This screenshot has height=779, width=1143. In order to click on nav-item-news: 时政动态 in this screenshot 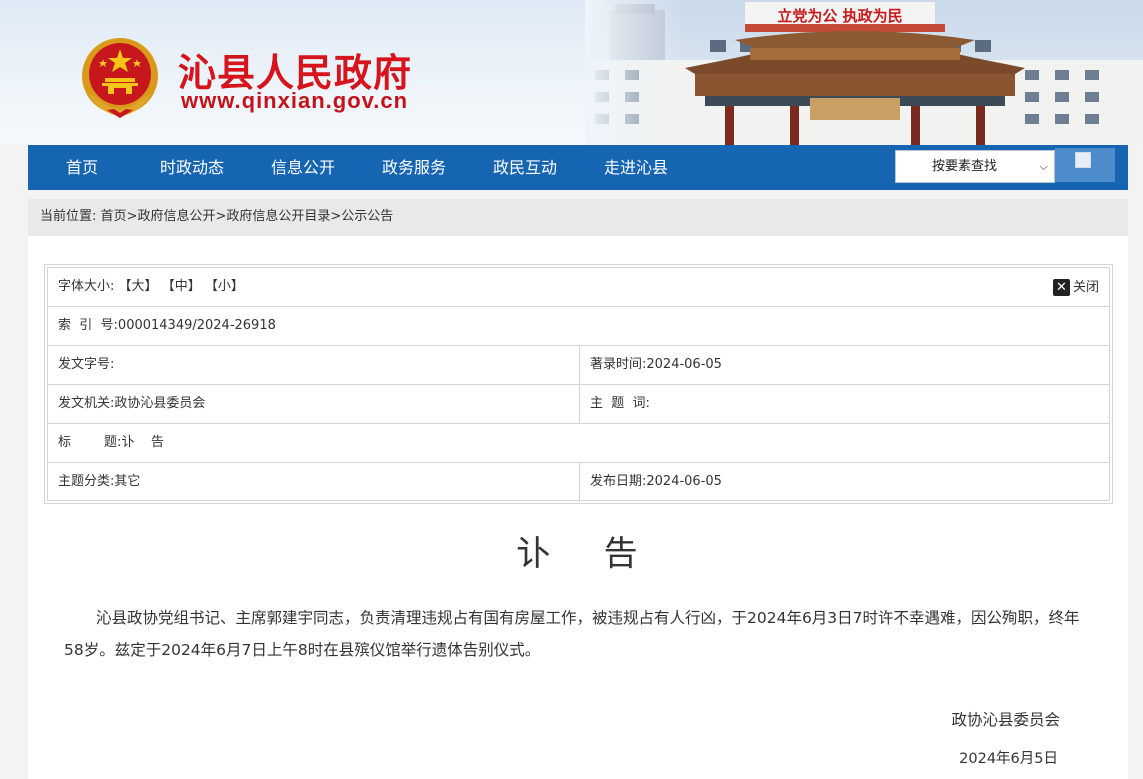, I will do `click(192, 167)`.